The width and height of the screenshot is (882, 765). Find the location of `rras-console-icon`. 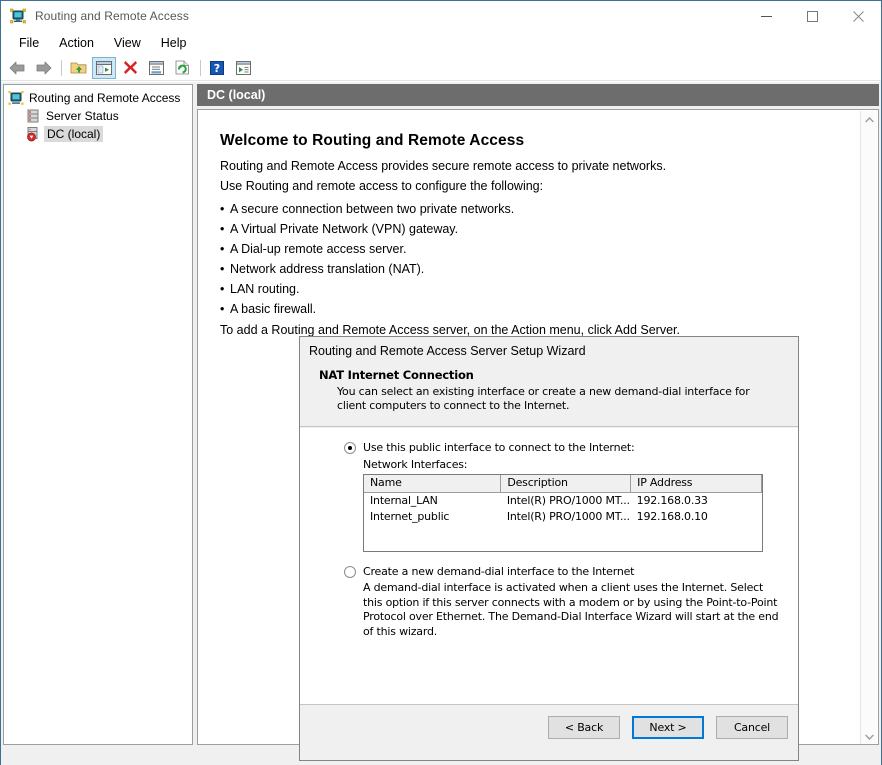

rras-console-icon is located at coordinates (18, 16).